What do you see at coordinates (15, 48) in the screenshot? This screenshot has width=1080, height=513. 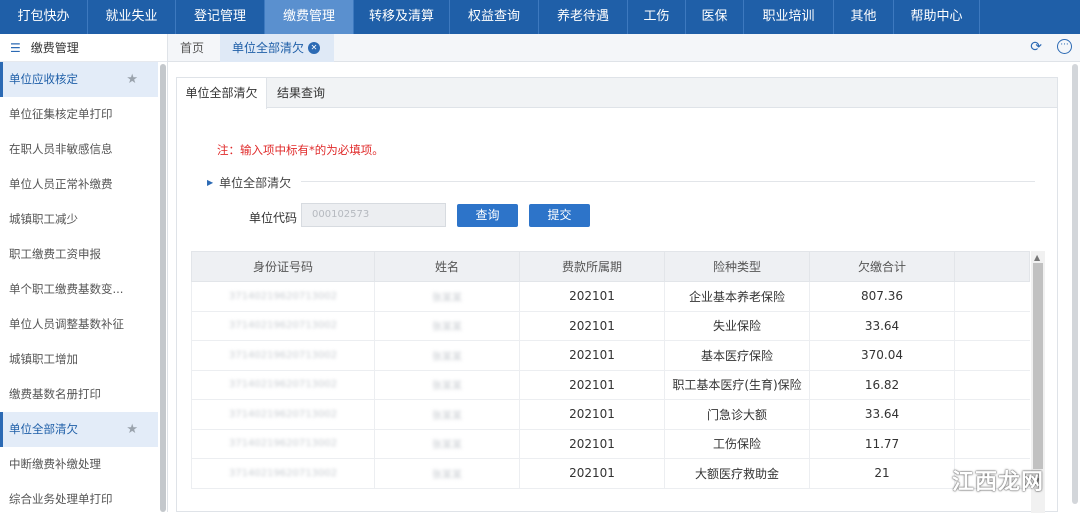 I see `menu-icon: ☰` at bounding box center [15, 48].